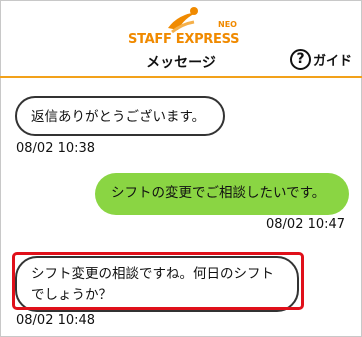 This screenshot has width=362, height=337. Describe the element at coordinates (333, 61) in the screenshot. I see `guide-label: ガイド` at that location.